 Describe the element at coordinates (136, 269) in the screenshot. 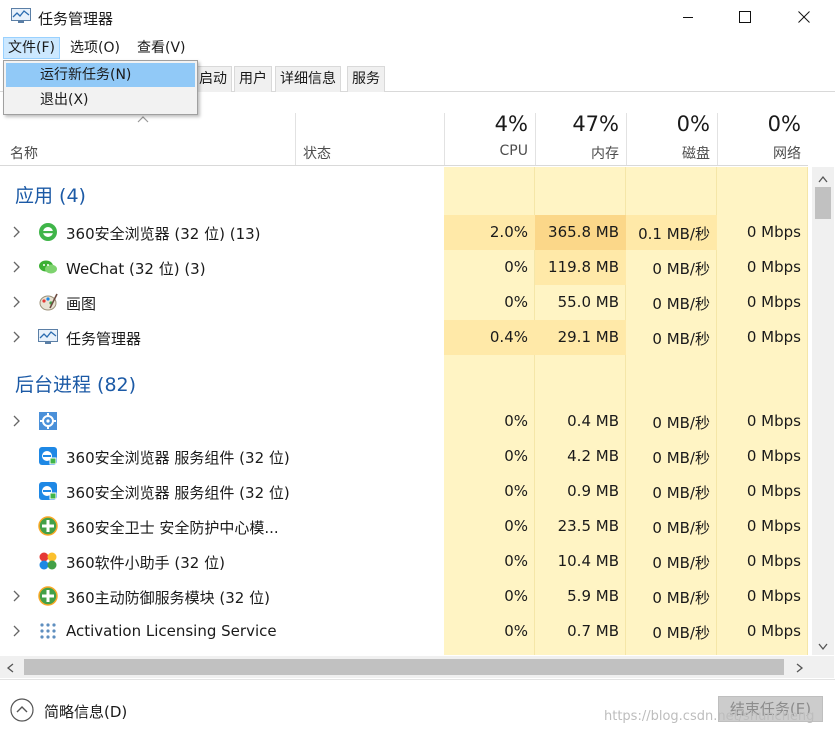

I see `process-name: WeChat (32 位) (3)` at that location.